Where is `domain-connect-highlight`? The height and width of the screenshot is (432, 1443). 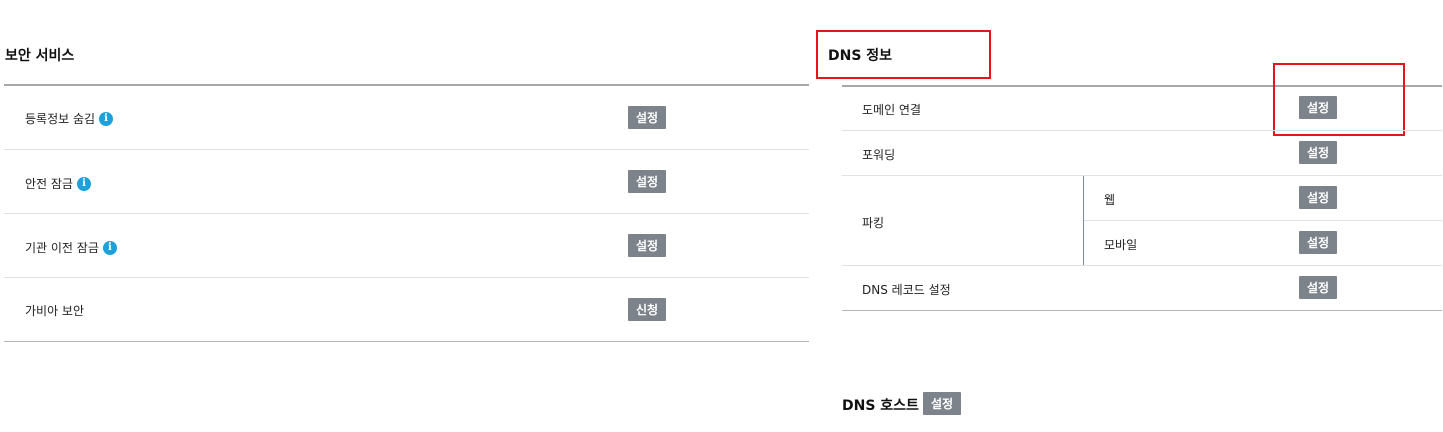
domain-connect-highlight is located at coordinates (1339, 99).